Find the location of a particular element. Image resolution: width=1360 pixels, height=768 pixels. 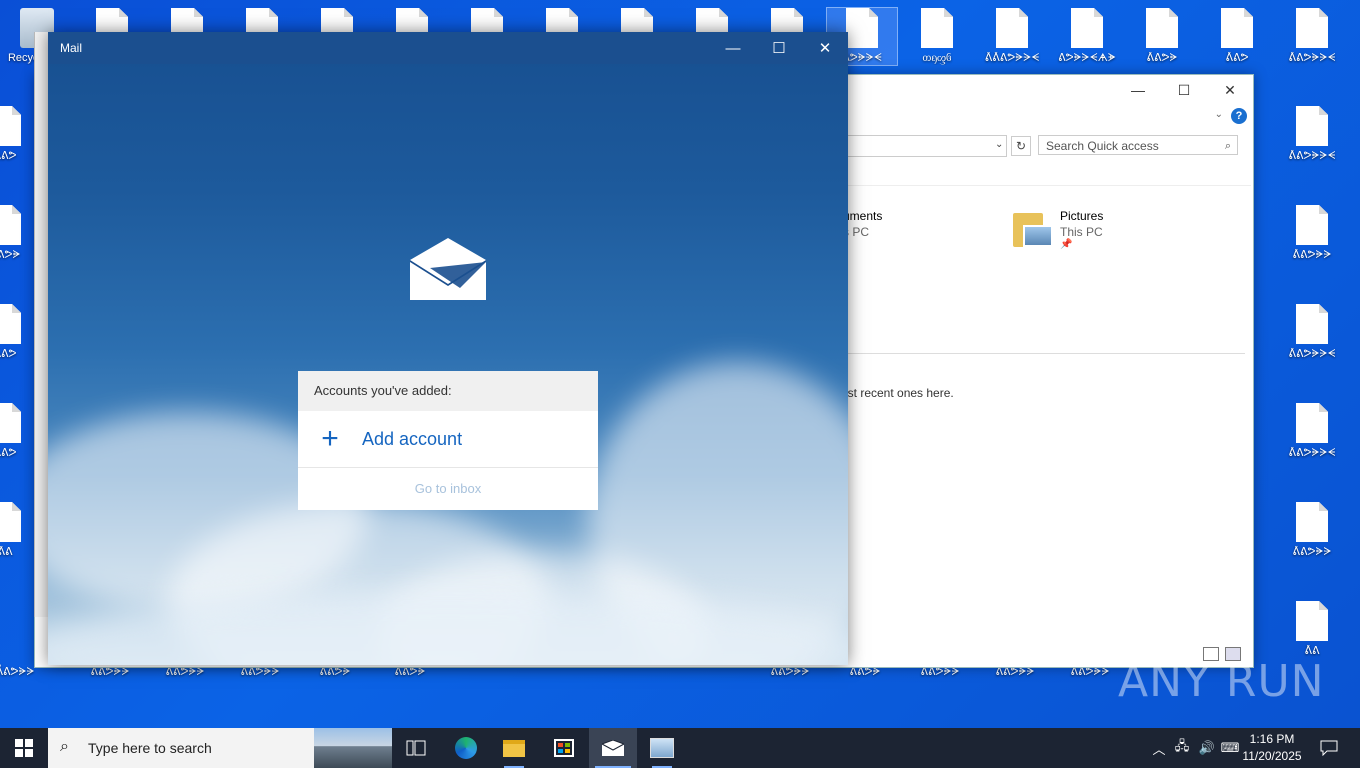

desktop-file-icon: ᦎᦏᦐᦑ is located at coordinates (937, 36).